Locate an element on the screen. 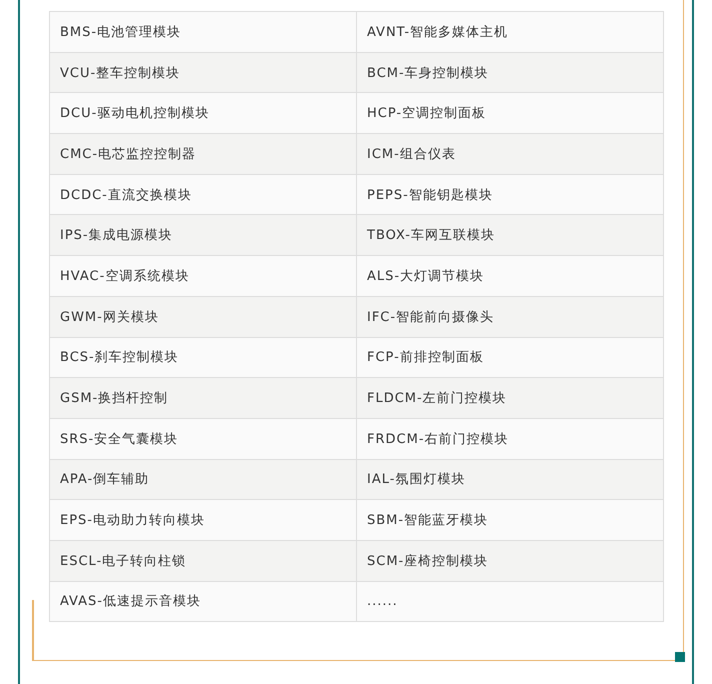 This screenshot has width=712, height=684. table-cell: AVNT-智能多媒体主机 is located at coordinates (510, 32).